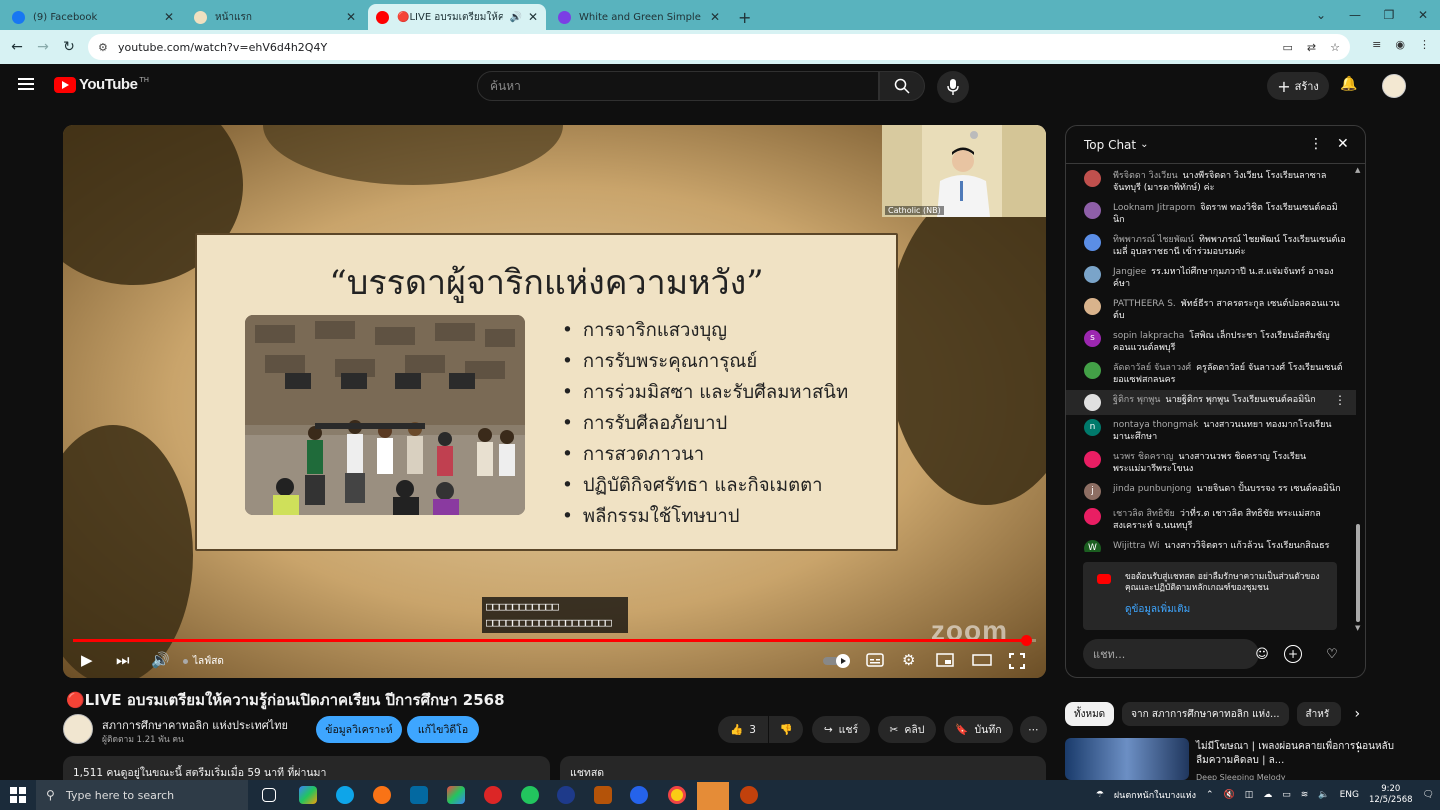 The height and width of the screenshot is (810, 1440). Describe the element at coordinates (678, 86) in the screenshot. I see `search-input: ค้นหา` at that location.